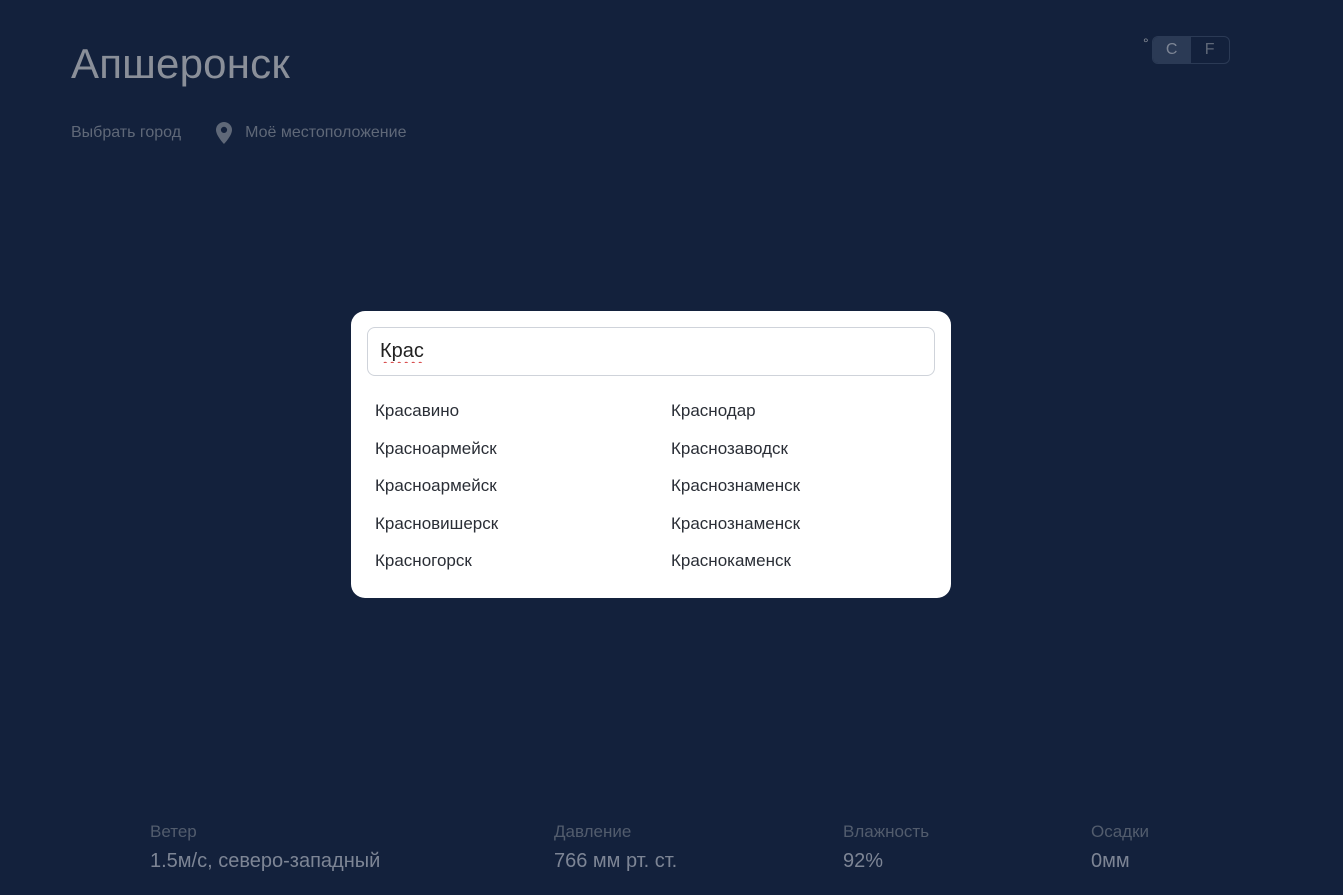 The width and height of the screenshot is (1343, 895). Describe the element at coordinates (523, 524) in the screenshot. I see `city-result-item: Красновишерск` at that location.